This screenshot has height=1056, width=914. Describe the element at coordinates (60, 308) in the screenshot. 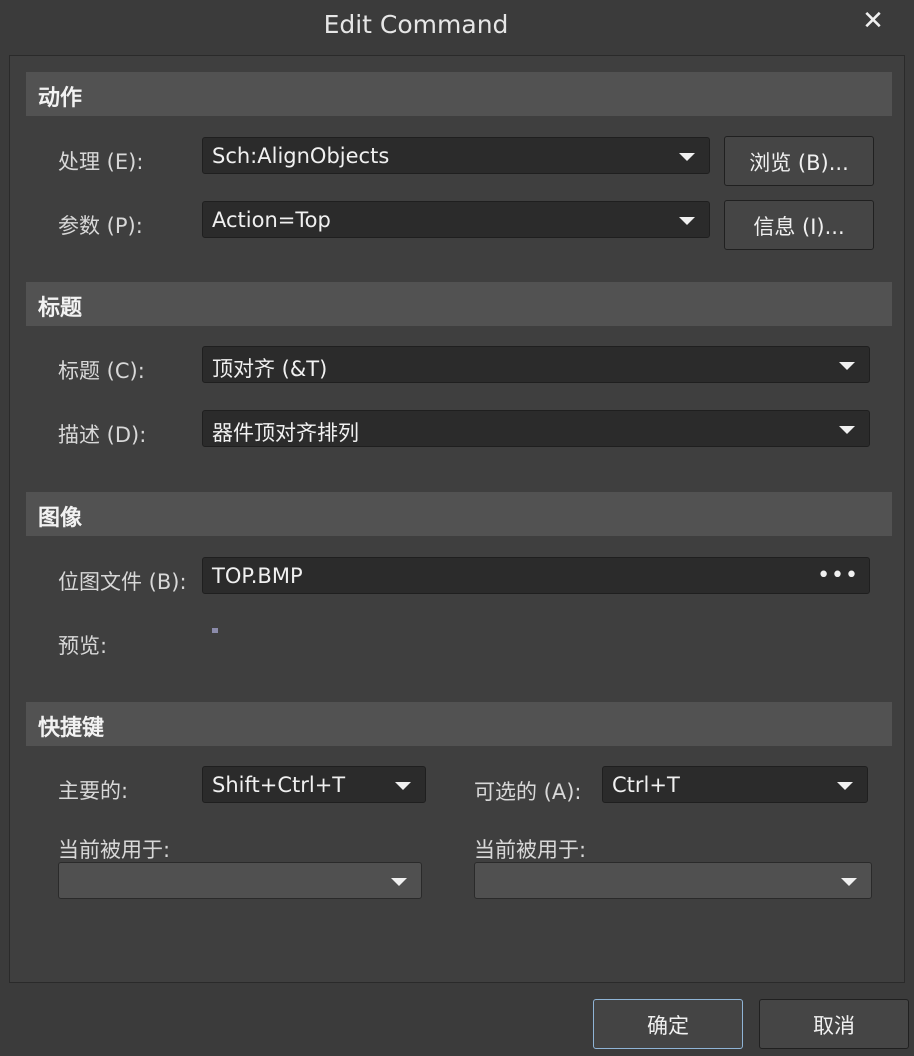

I see `section-title-caption: 标题` at that location.